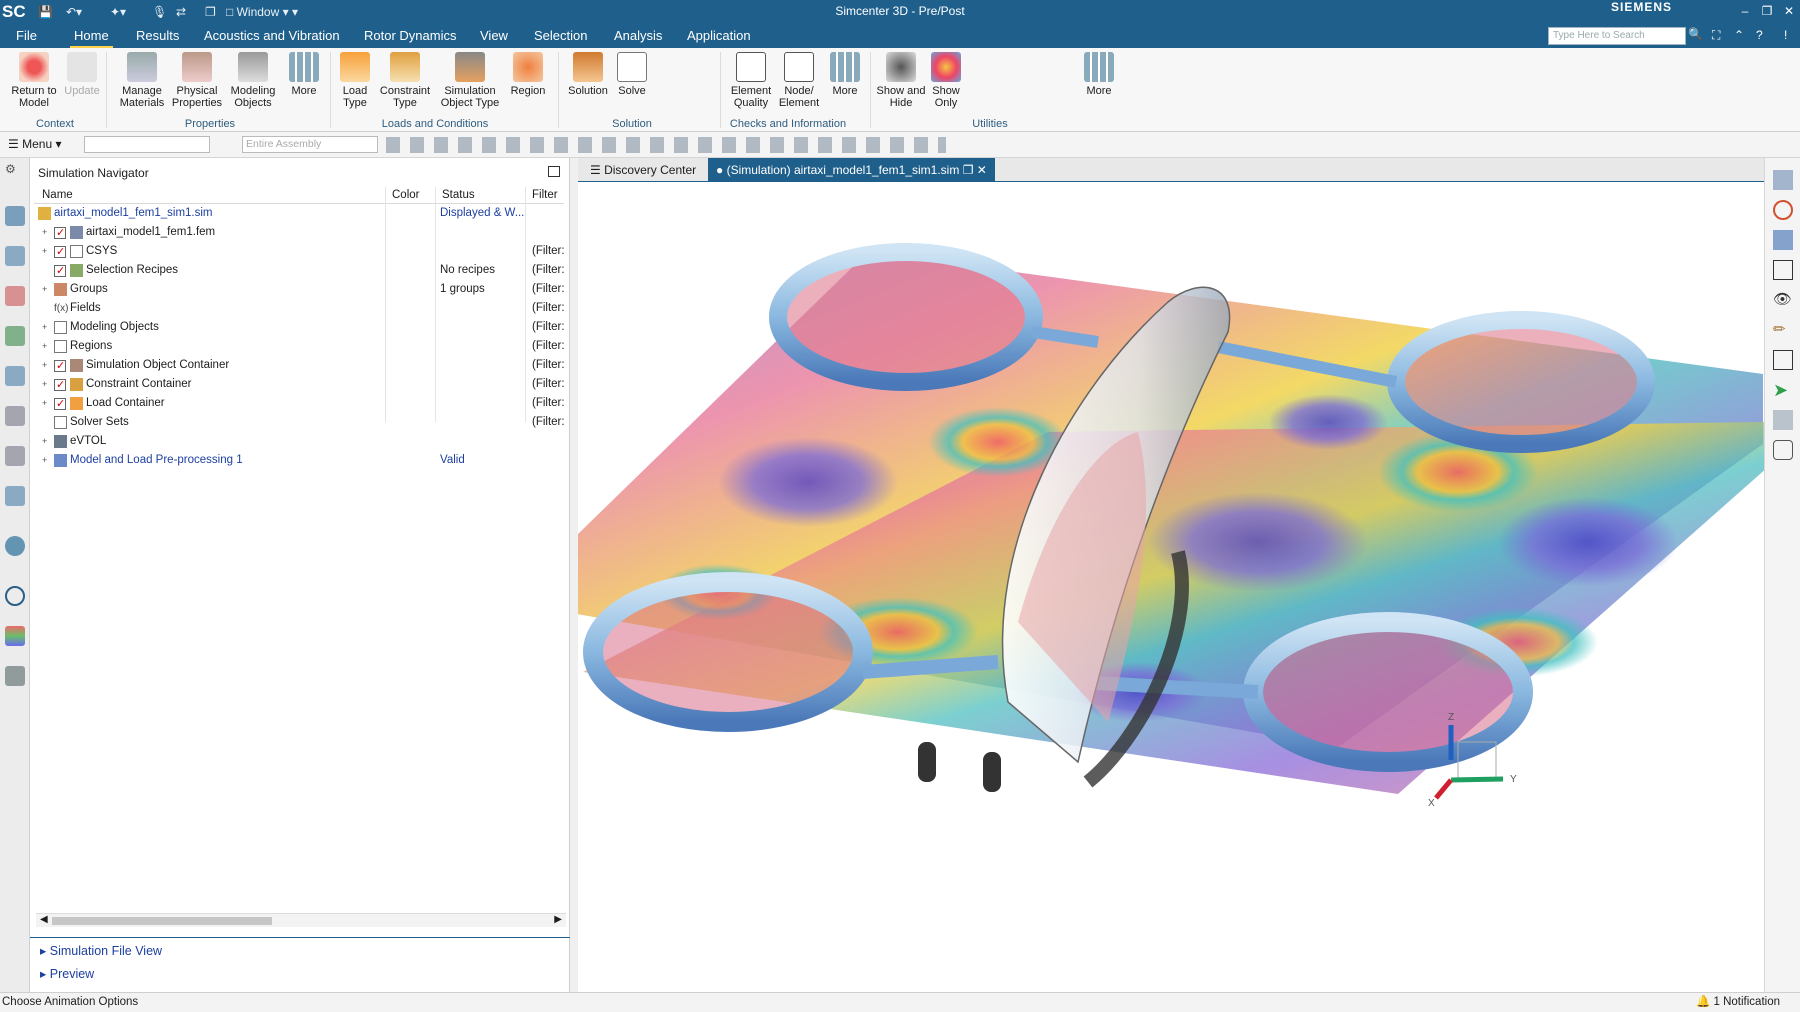 The width and height of the screenshot is (1800, 1012). I want to click on settings-icon: ⚙, so click(15, 172).